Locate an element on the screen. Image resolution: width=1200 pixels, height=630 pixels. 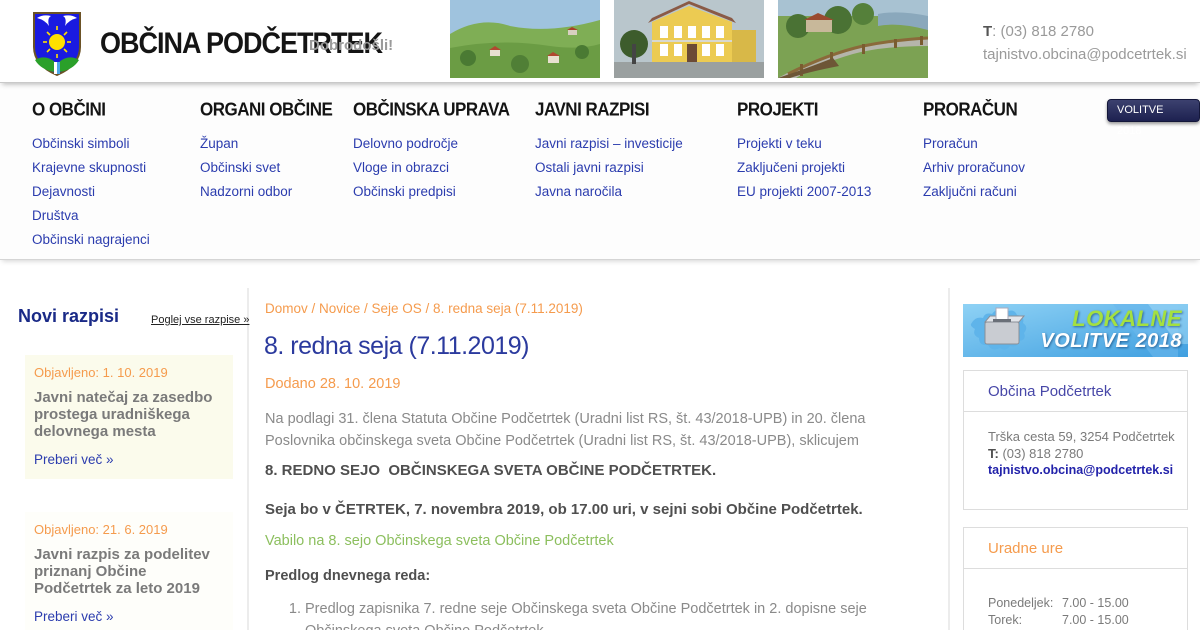
news-published-date: Objavljeno: 1. 10. 2019 is located at coordinates (101, 372).